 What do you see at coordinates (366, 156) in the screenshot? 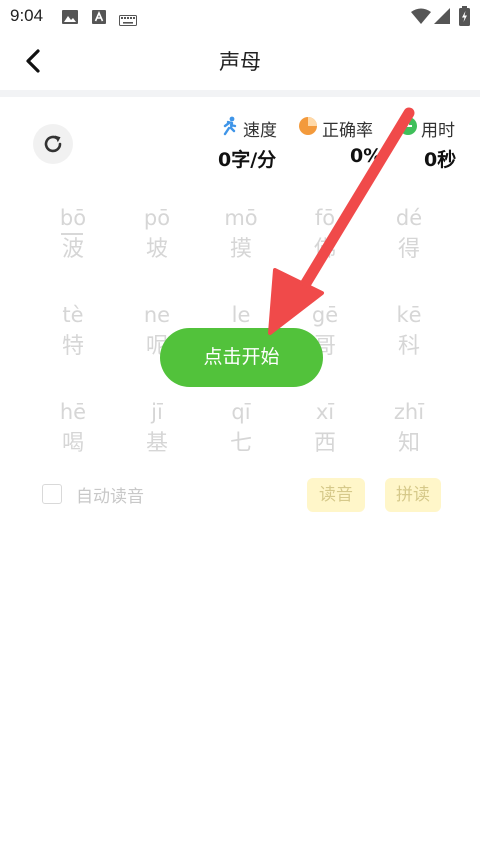
I see `accuracy-value: 0%` at bounding box center [366, 156].